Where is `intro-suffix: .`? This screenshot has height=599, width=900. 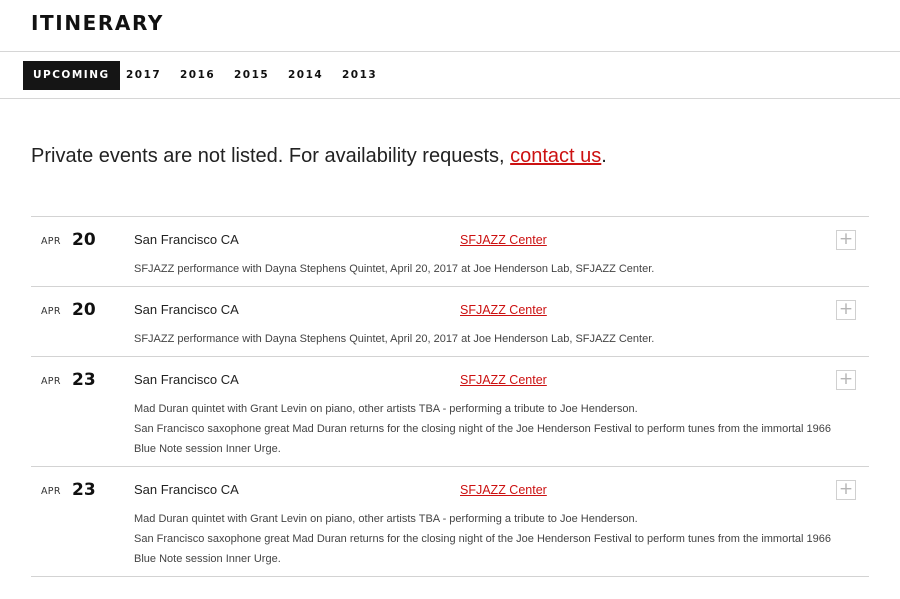 intro-suffix: . is located at coordinates (604, 156).